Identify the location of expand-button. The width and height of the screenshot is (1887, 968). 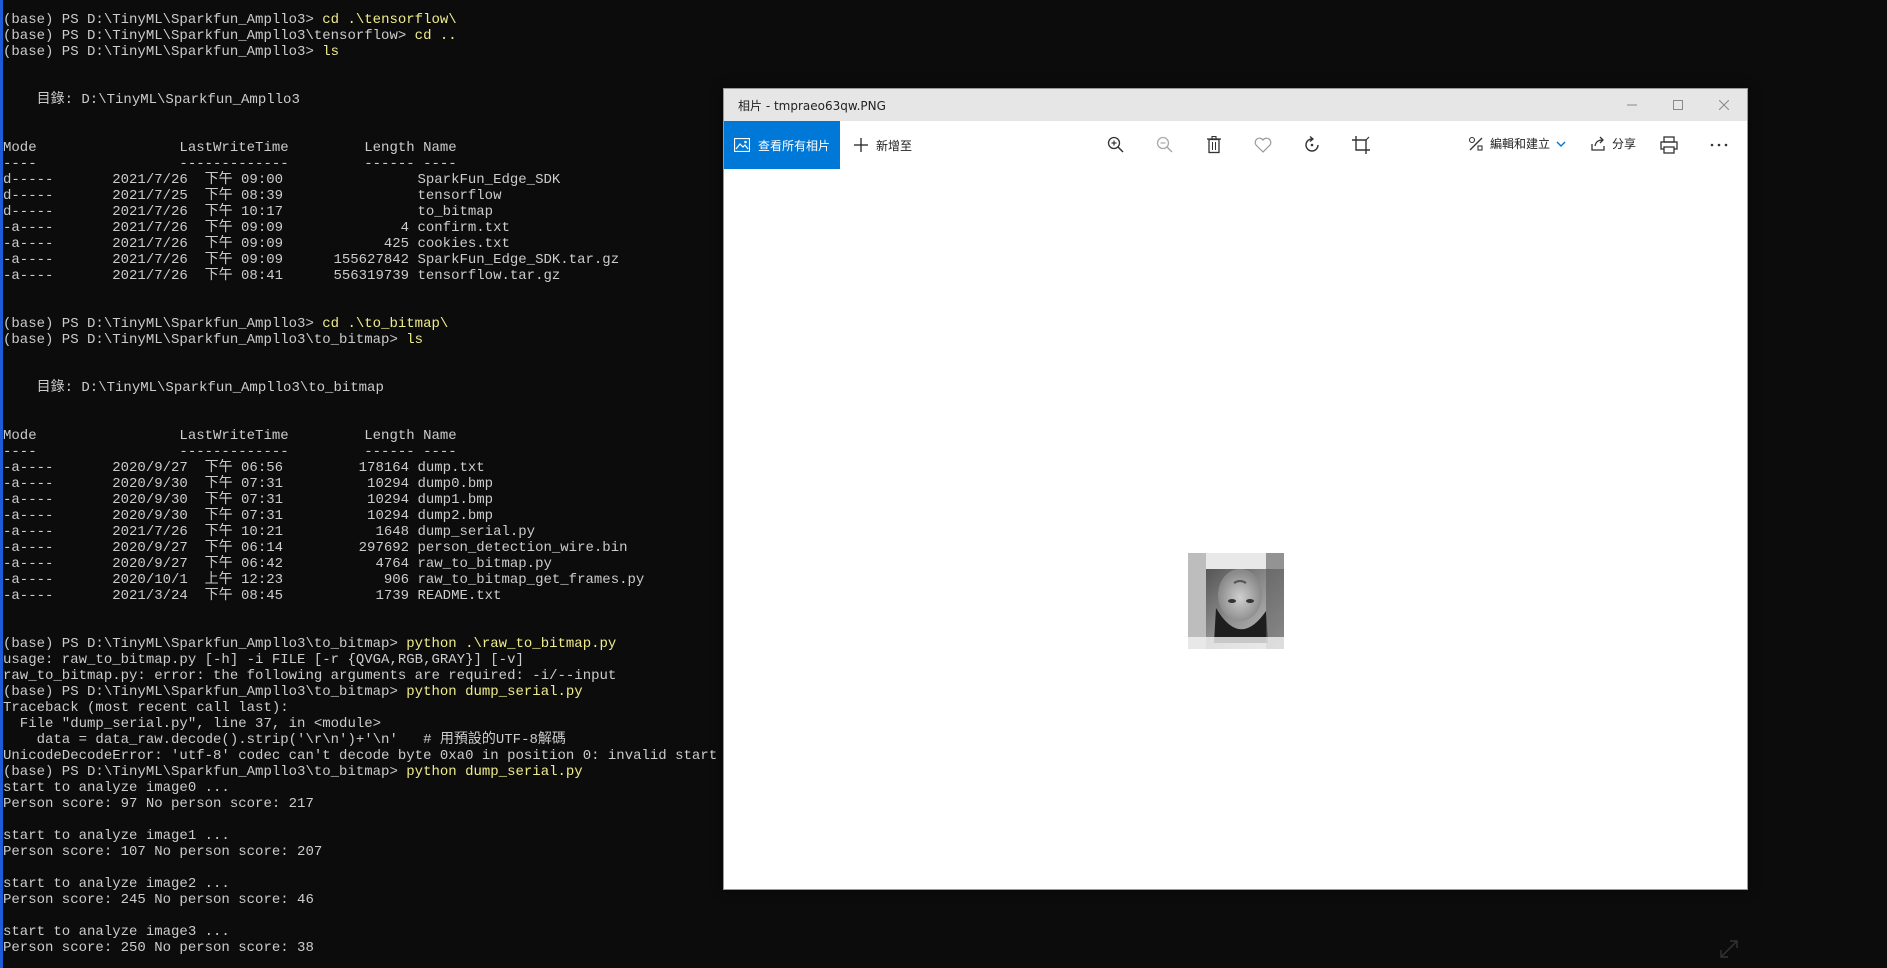
(1729, 949).